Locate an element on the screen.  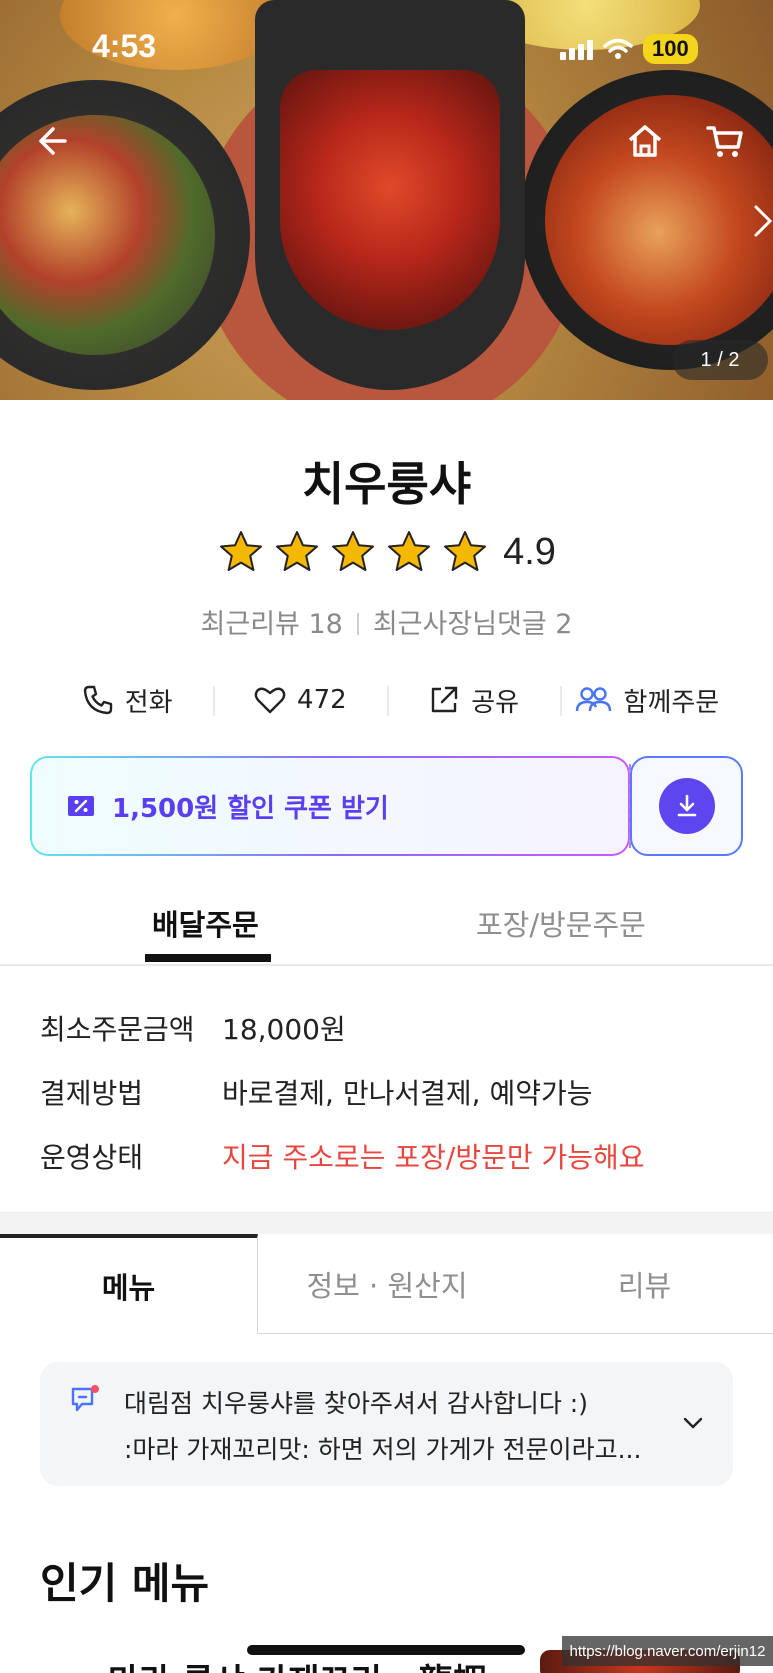
download-circle is located at coordinates (686, 806).